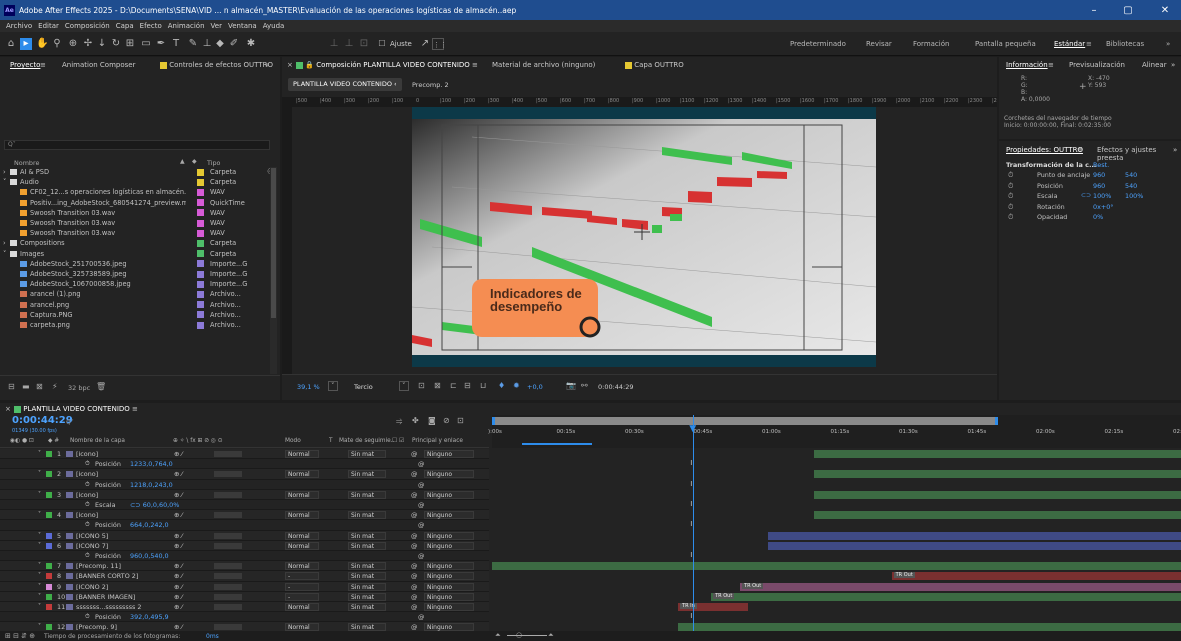 This screenshot has height=641, width=1181. I want to click on keyframe-icon: I, so click(691, 504).